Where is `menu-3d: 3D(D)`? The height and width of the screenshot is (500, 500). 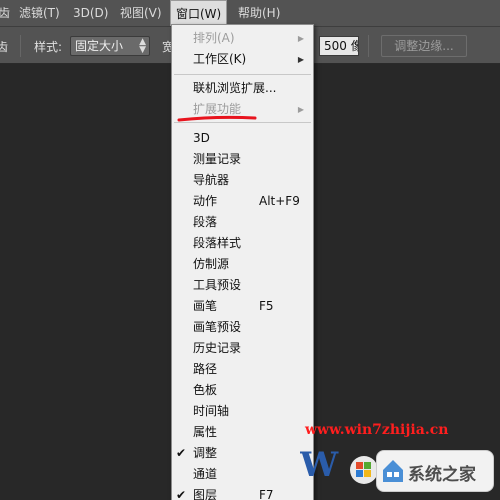 menu-3d: 3D(D) is located at coordinates (90, 13).